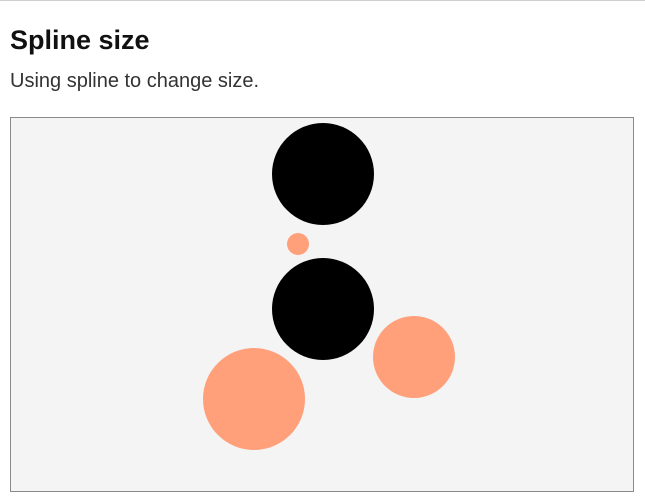 The image size is (645, 503). I want to click on page-title: Spline size, so click(80, 40).